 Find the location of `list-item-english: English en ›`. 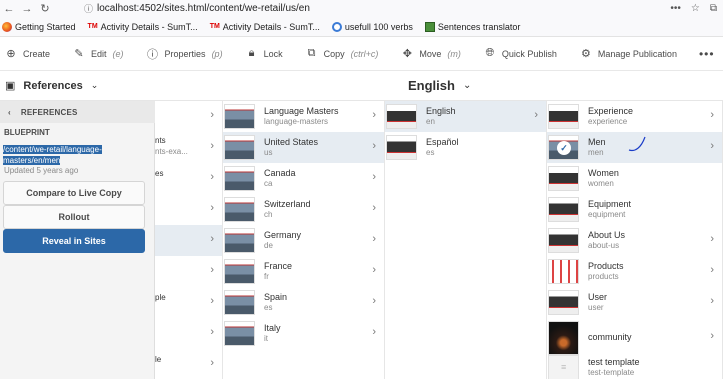

list-item-english: English en › is located at coordinates (465, 116).